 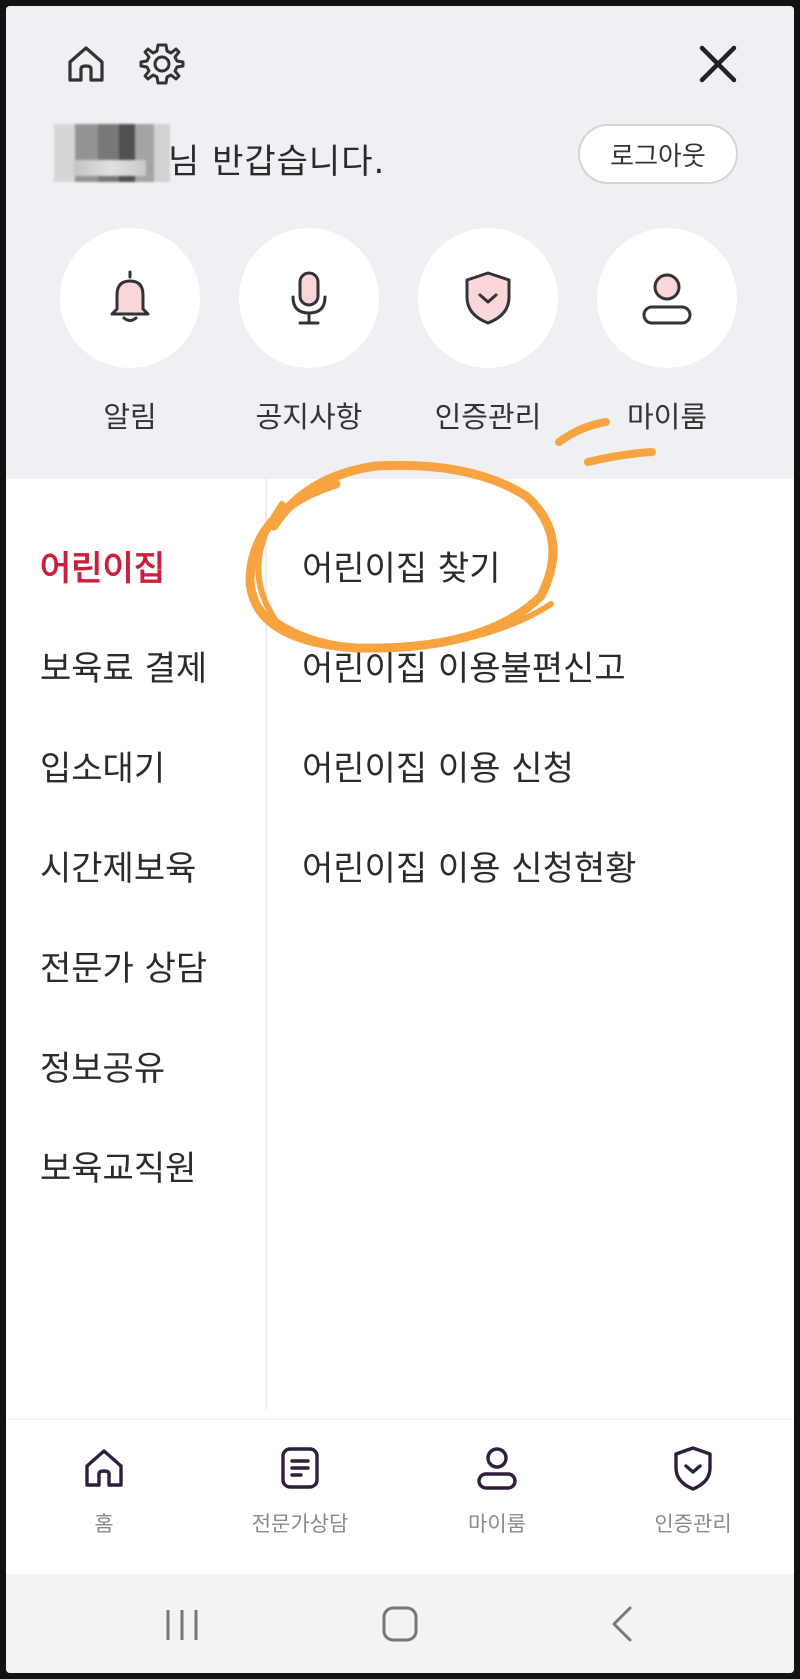 What do you see at coordinates (667, 332) in the screenshot?
I see `quick-link-myroom: 마이룸` at bounding box center [667, 332].